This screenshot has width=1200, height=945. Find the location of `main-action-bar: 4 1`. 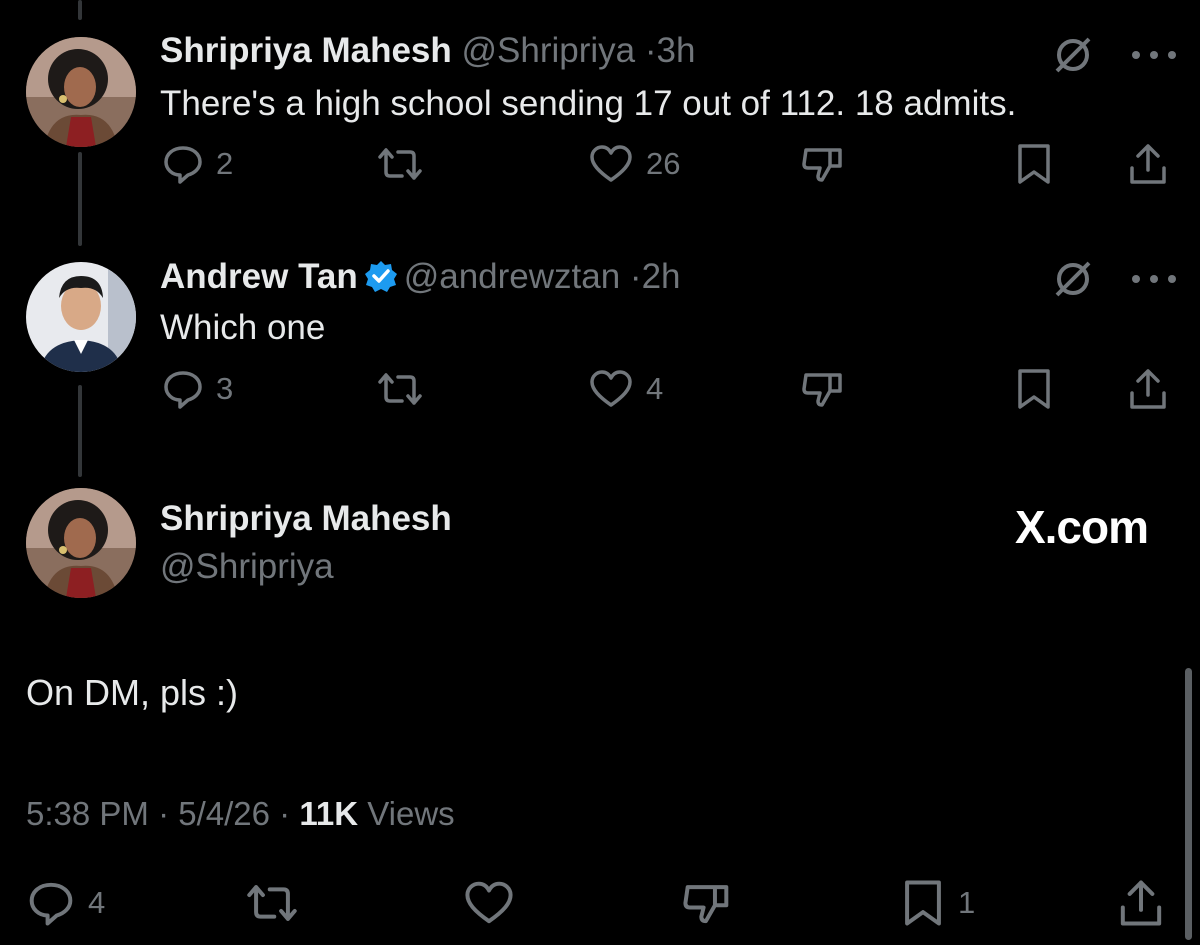

main-action-bar: 4 1 is located at coordinates (600, 903).